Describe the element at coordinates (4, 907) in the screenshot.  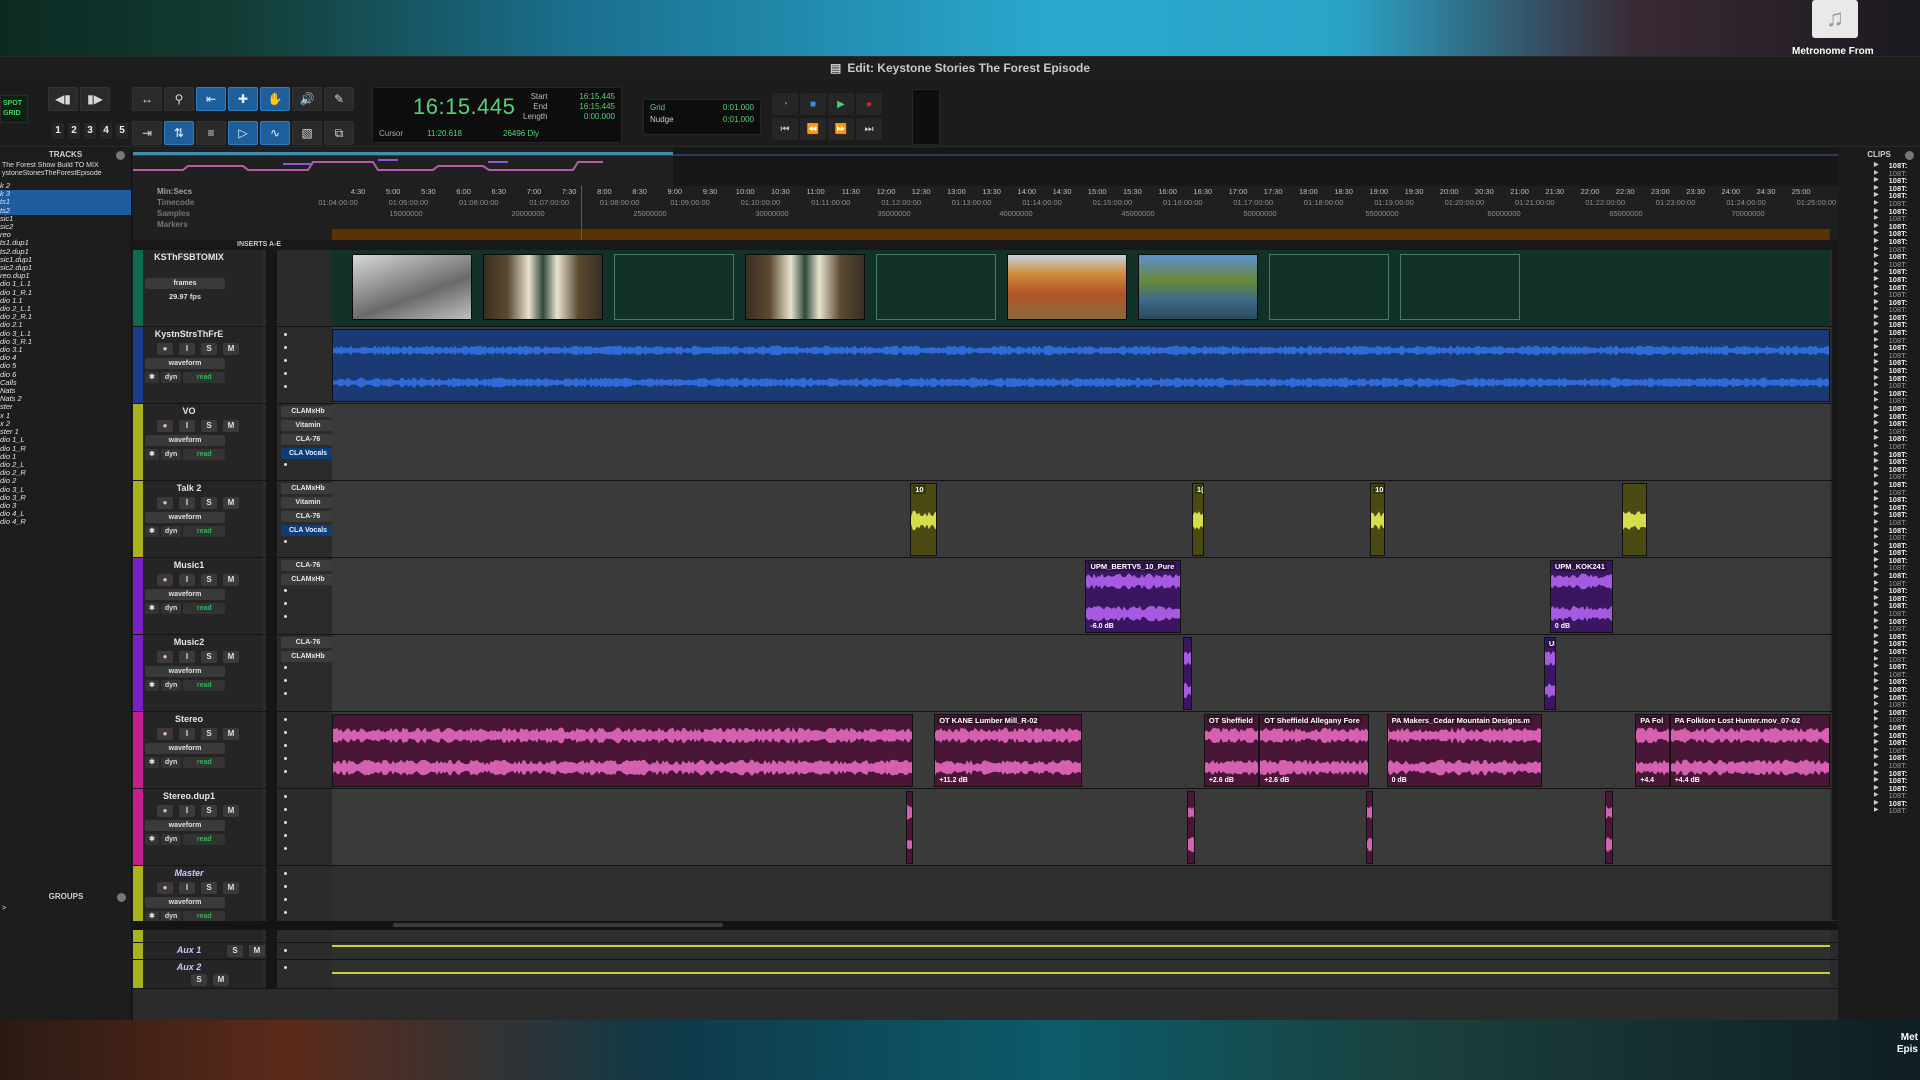
I see `groups-list-item: >` at that location.